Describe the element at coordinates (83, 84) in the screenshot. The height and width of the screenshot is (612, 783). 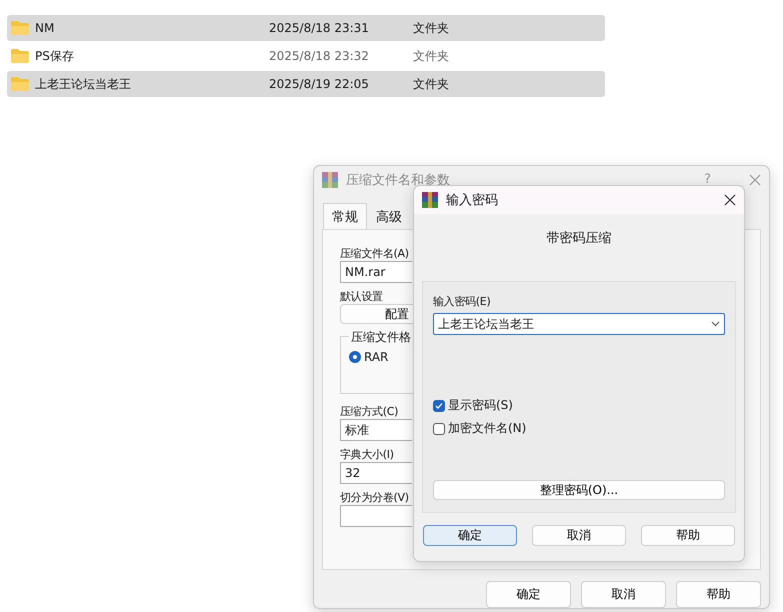
I see `file-name: 上老王论坛当老王` at that location.